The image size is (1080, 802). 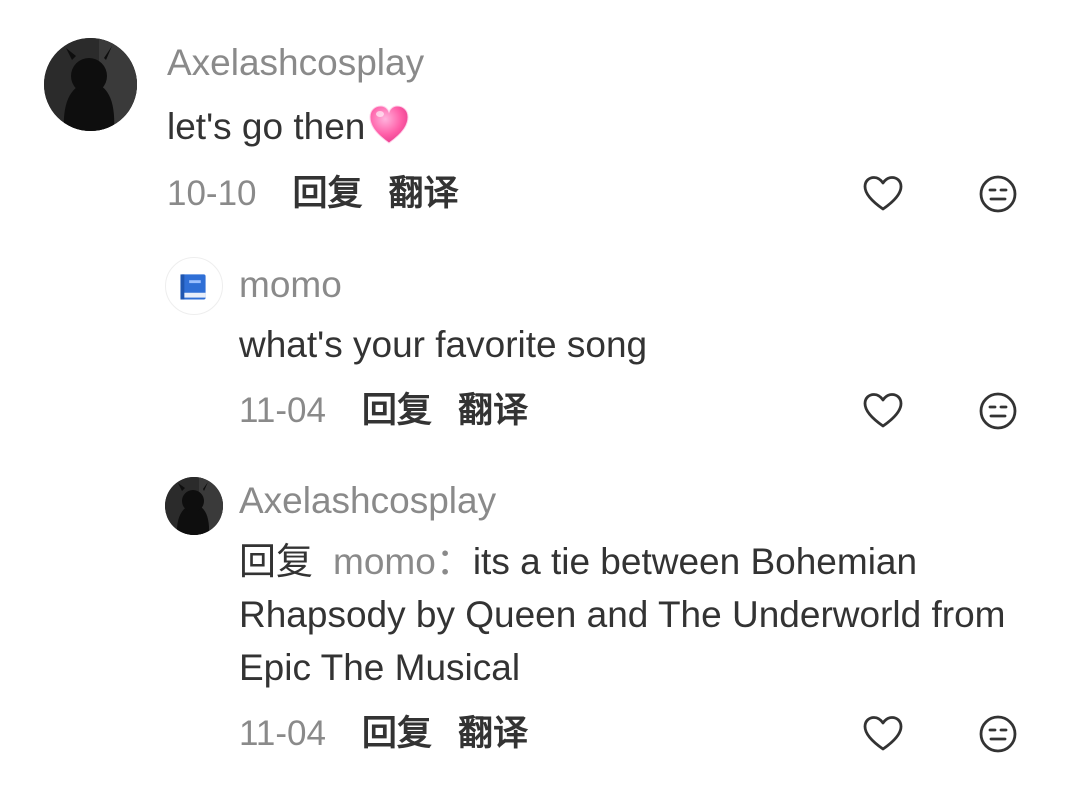 What do you see at coordinates (290, 284) in the screenshot?
I see `username: momo` at bounding box center [290, 284].